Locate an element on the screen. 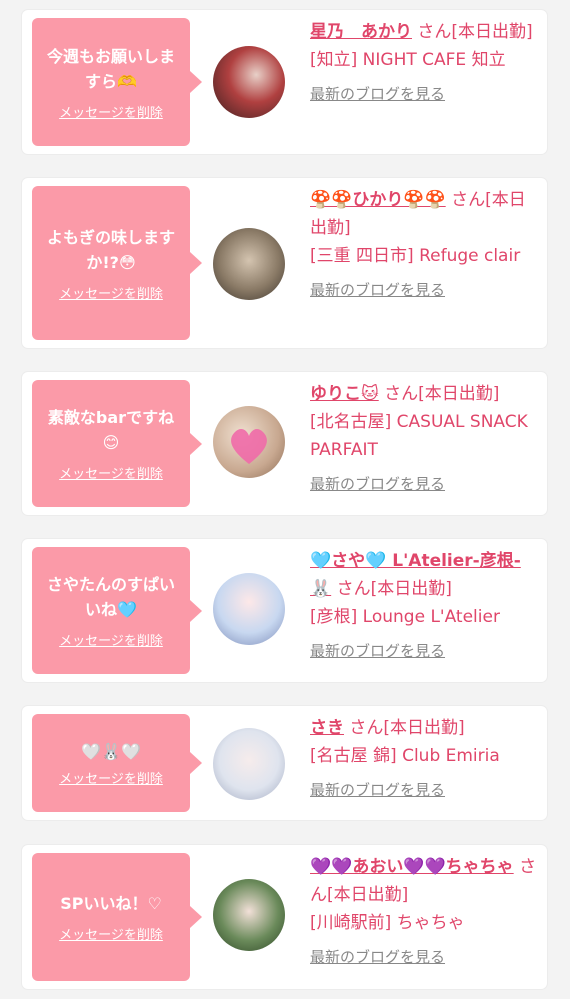  message-bubble: さやたんのすぱいいね🩵 メッセージを削除 is located at coordinates (111, 610).